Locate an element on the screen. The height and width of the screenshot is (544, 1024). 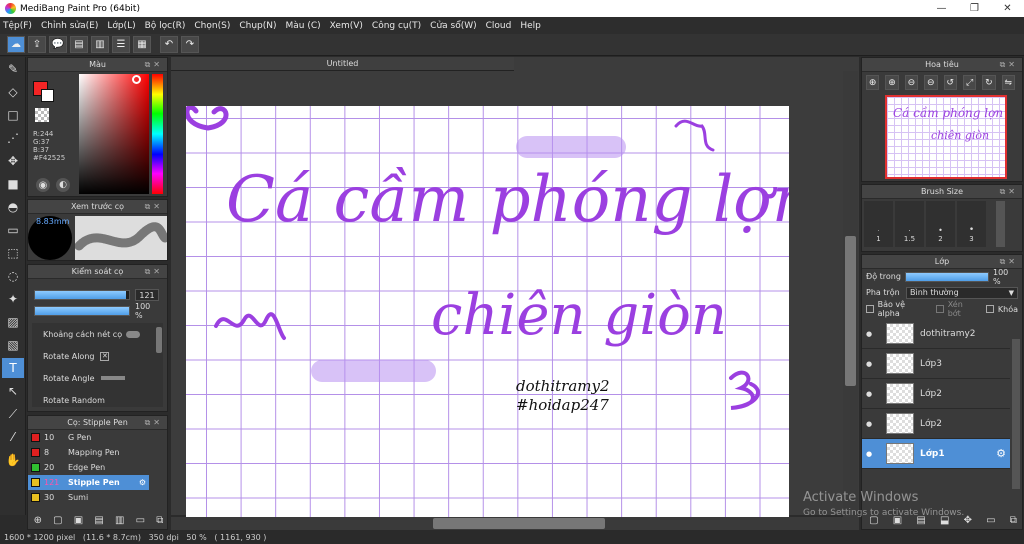
transparent-color-swatch is located at coordinates (42, 115).